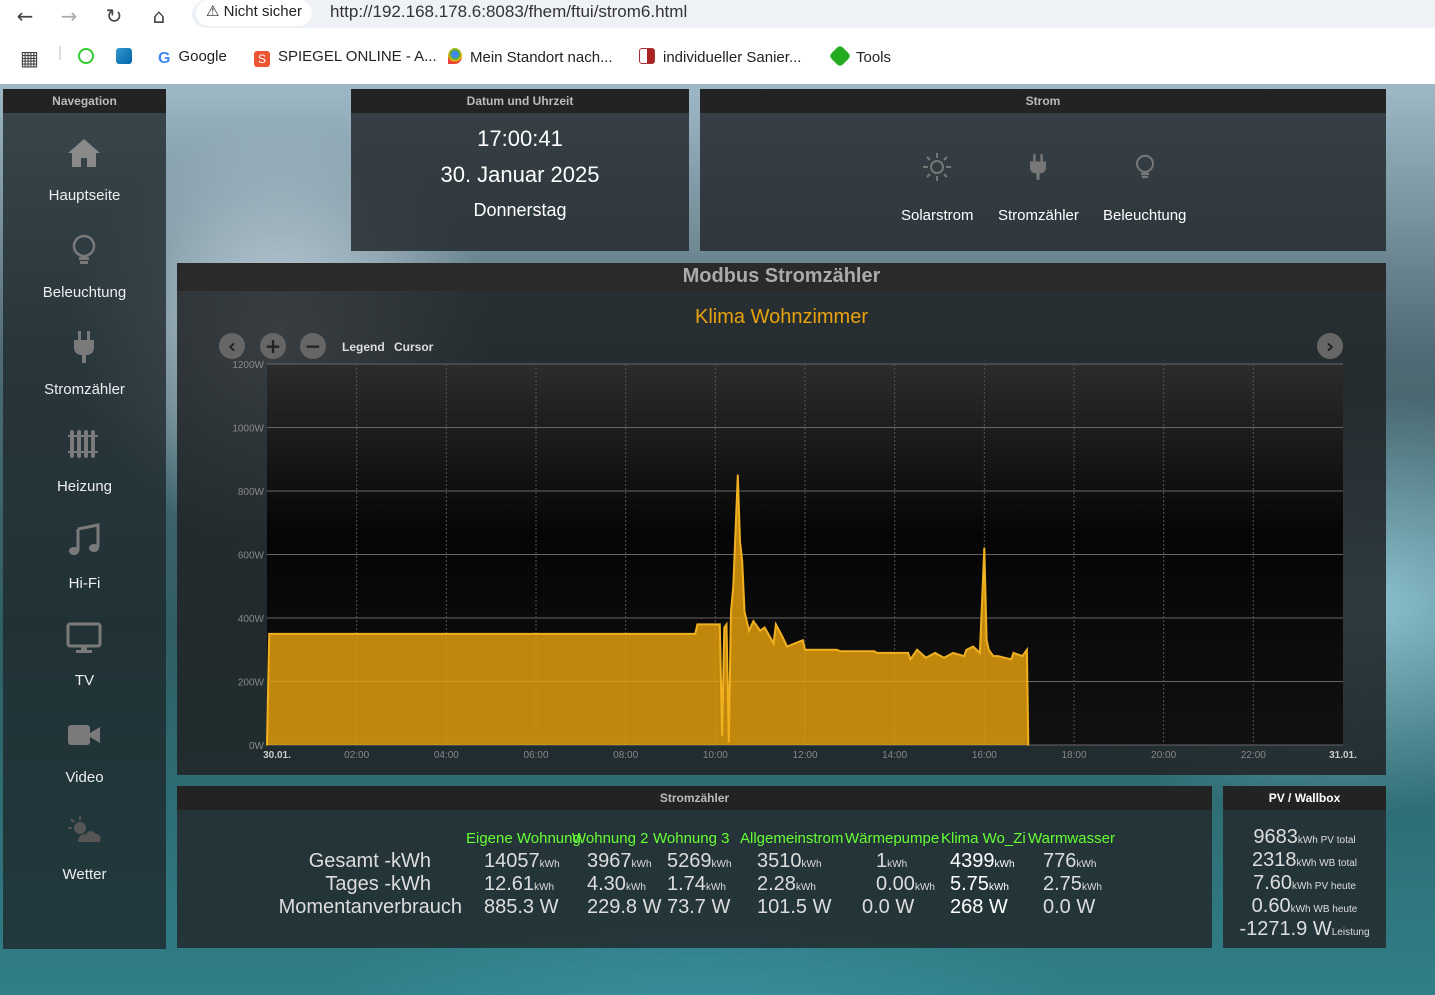  Describe the element at coordinates (1343, 755) in the screenshot. I see `chart-x-tick-label: 31.01.` at that location.